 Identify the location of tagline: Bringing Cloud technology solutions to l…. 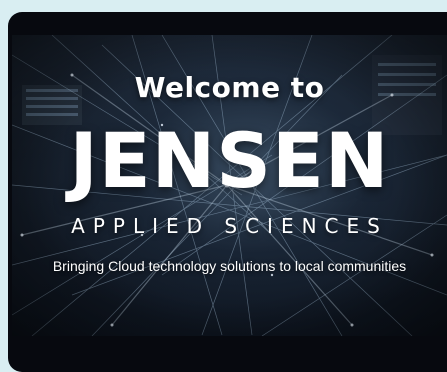
(229, 266).